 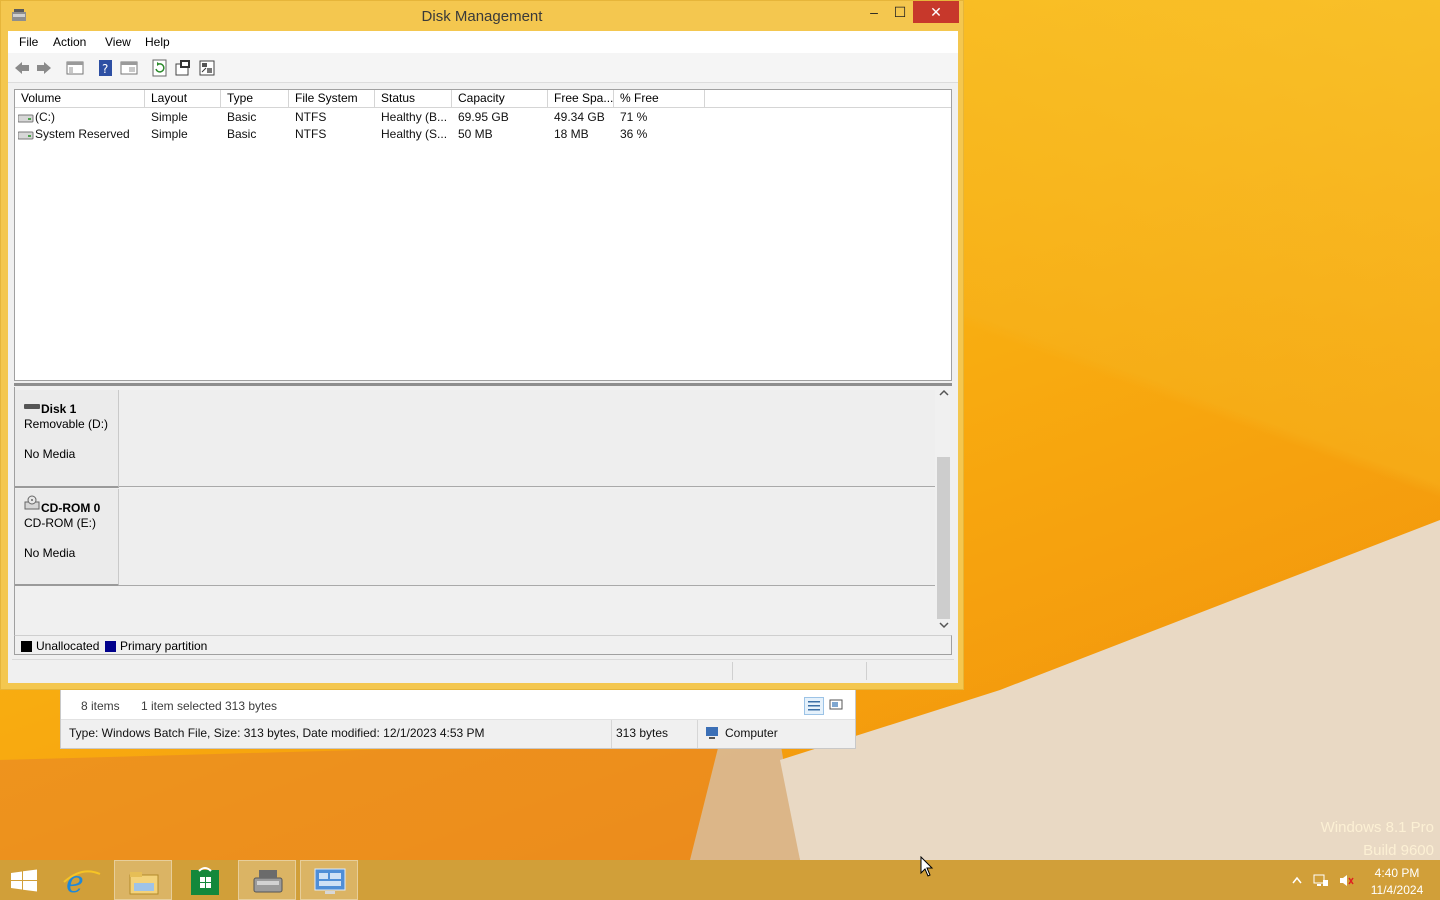 I want to click on details-view-button, so click(x=814, y=706).